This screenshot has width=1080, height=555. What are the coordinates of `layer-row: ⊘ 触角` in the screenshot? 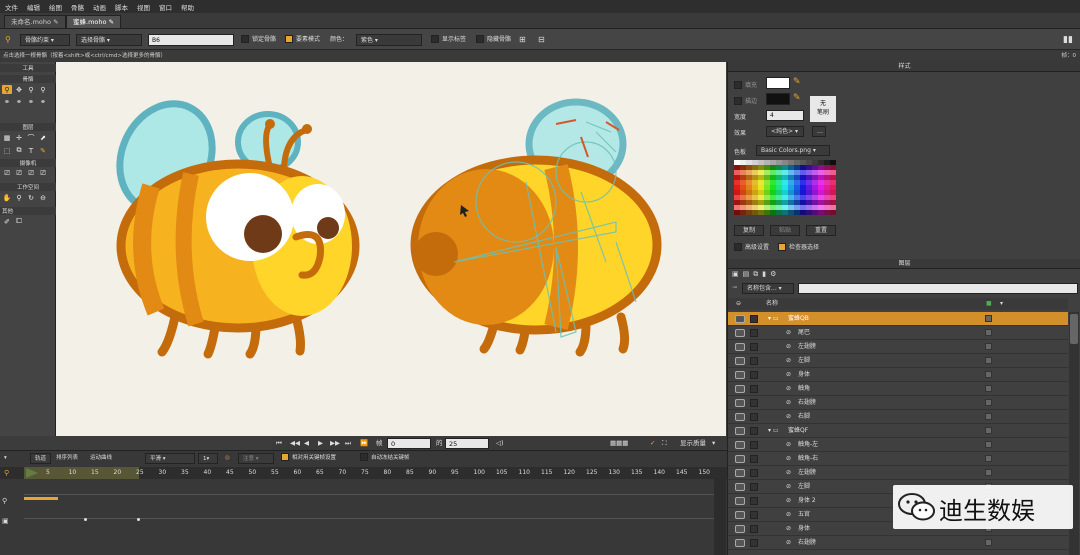 It's located at (898, 389).